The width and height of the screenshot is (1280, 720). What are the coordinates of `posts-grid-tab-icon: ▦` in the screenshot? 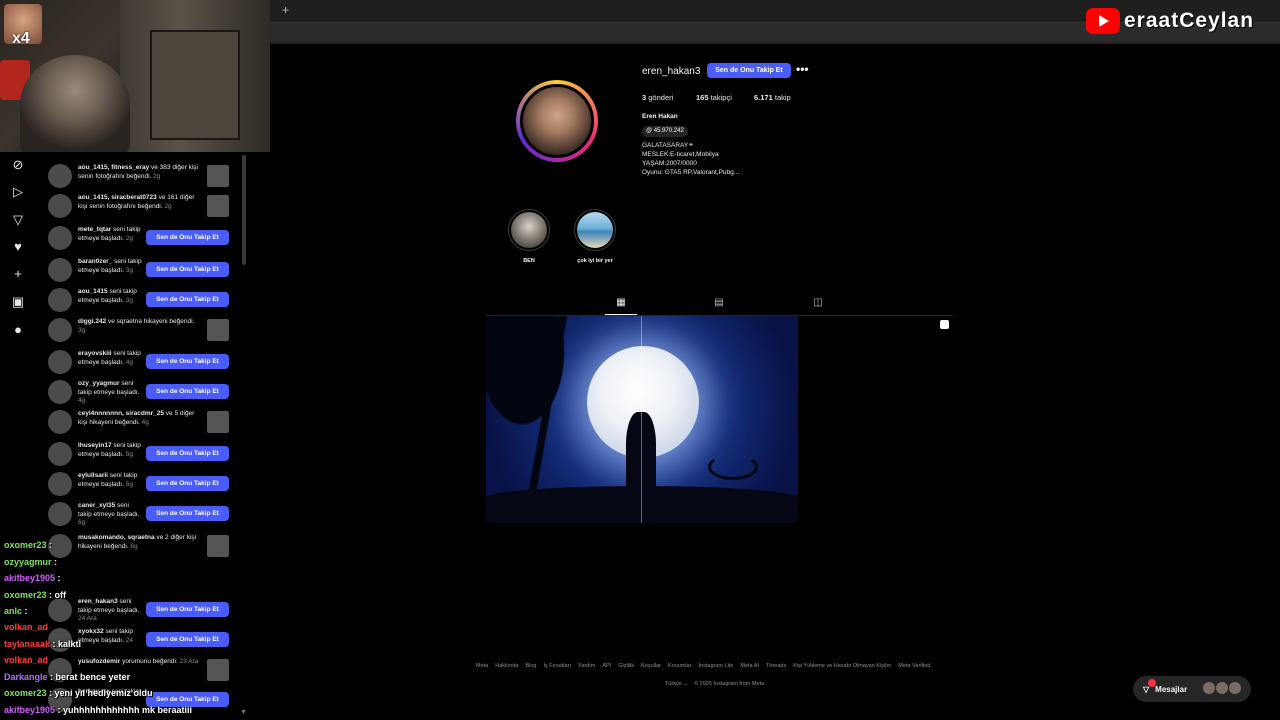 It's located at (621, 303).